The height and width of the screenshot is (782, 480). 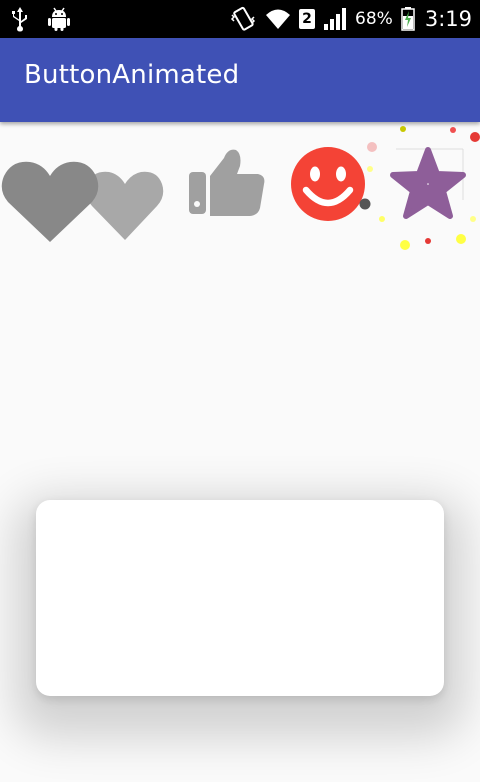 I want to click on heart-button, so click(x=85, y=196).